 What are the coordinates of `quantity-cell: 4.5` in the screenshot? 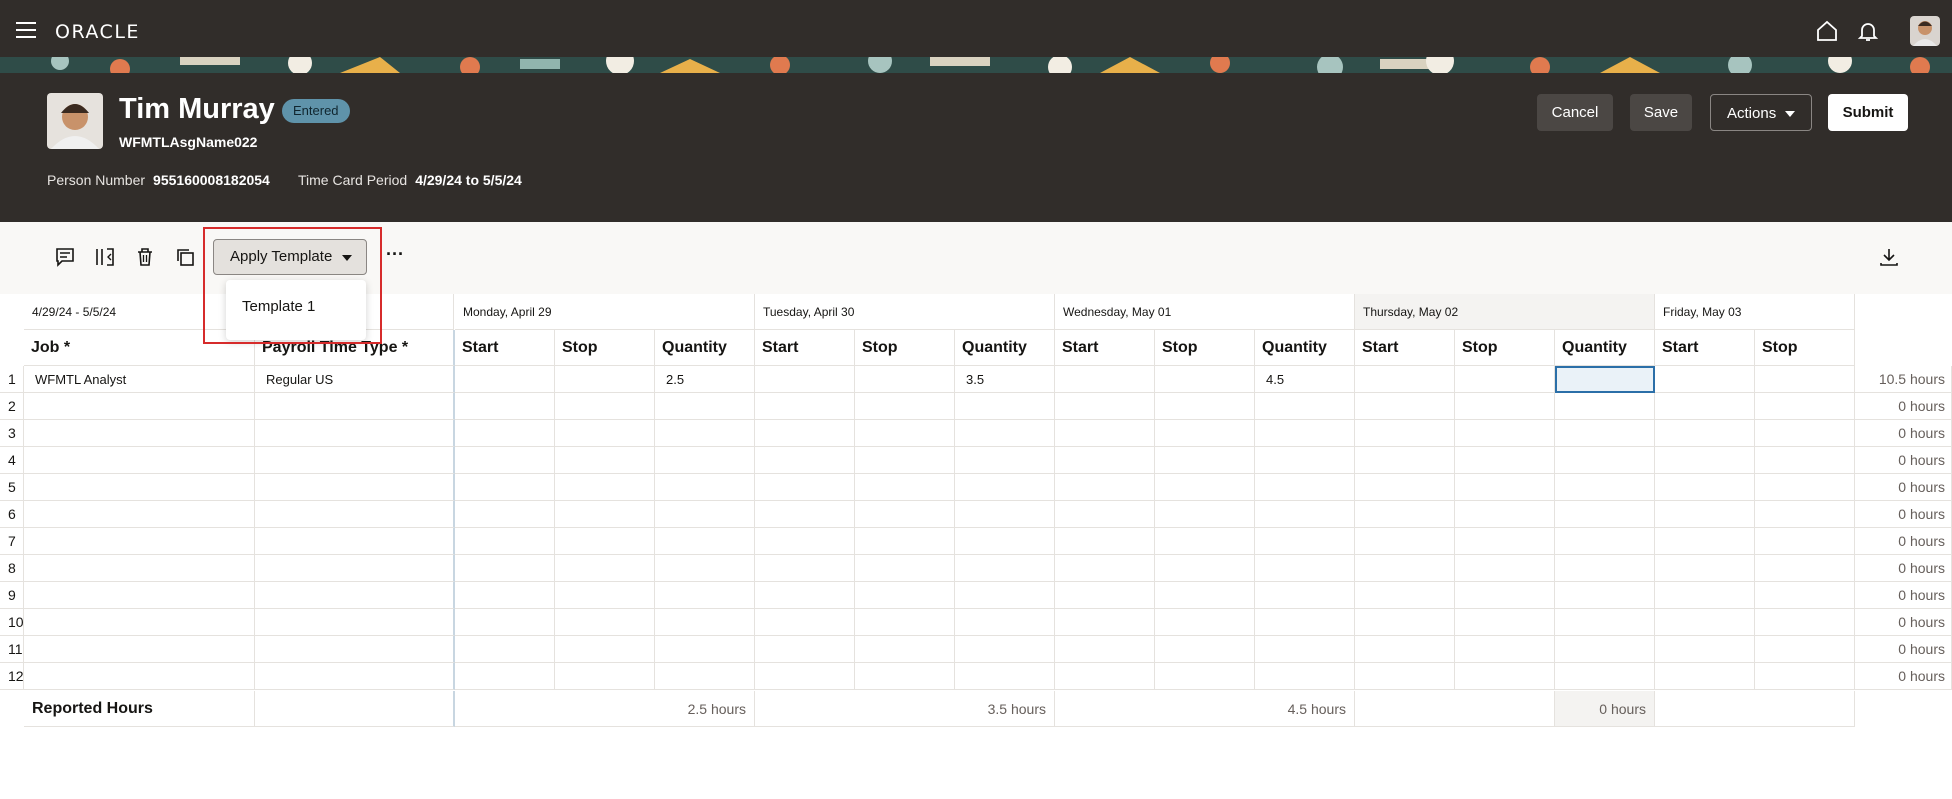 It's located at (1305, 379).